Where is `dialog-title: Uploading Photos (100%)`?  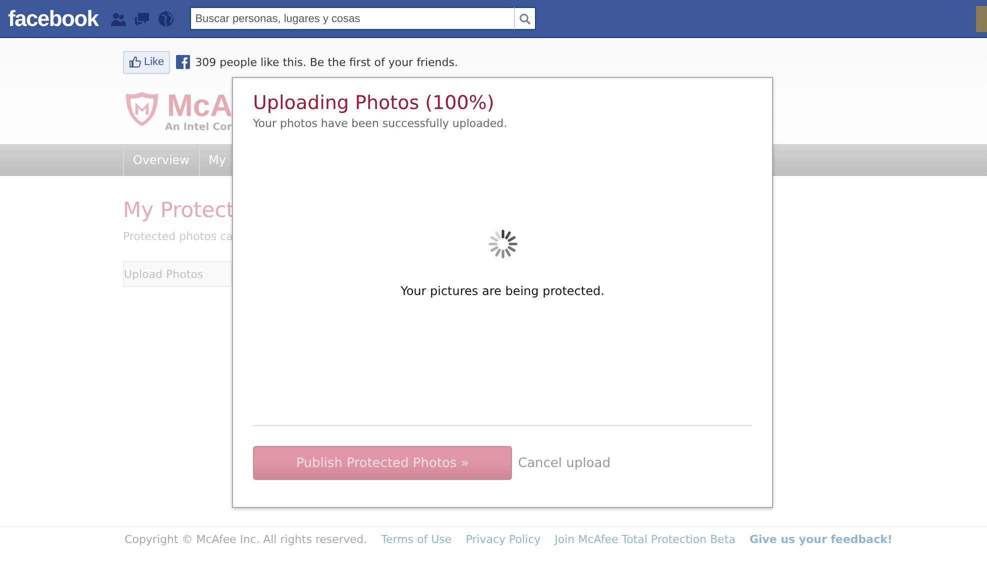
dialog-title: Uploading Photos (100%) is located at coordinates (373, 103).